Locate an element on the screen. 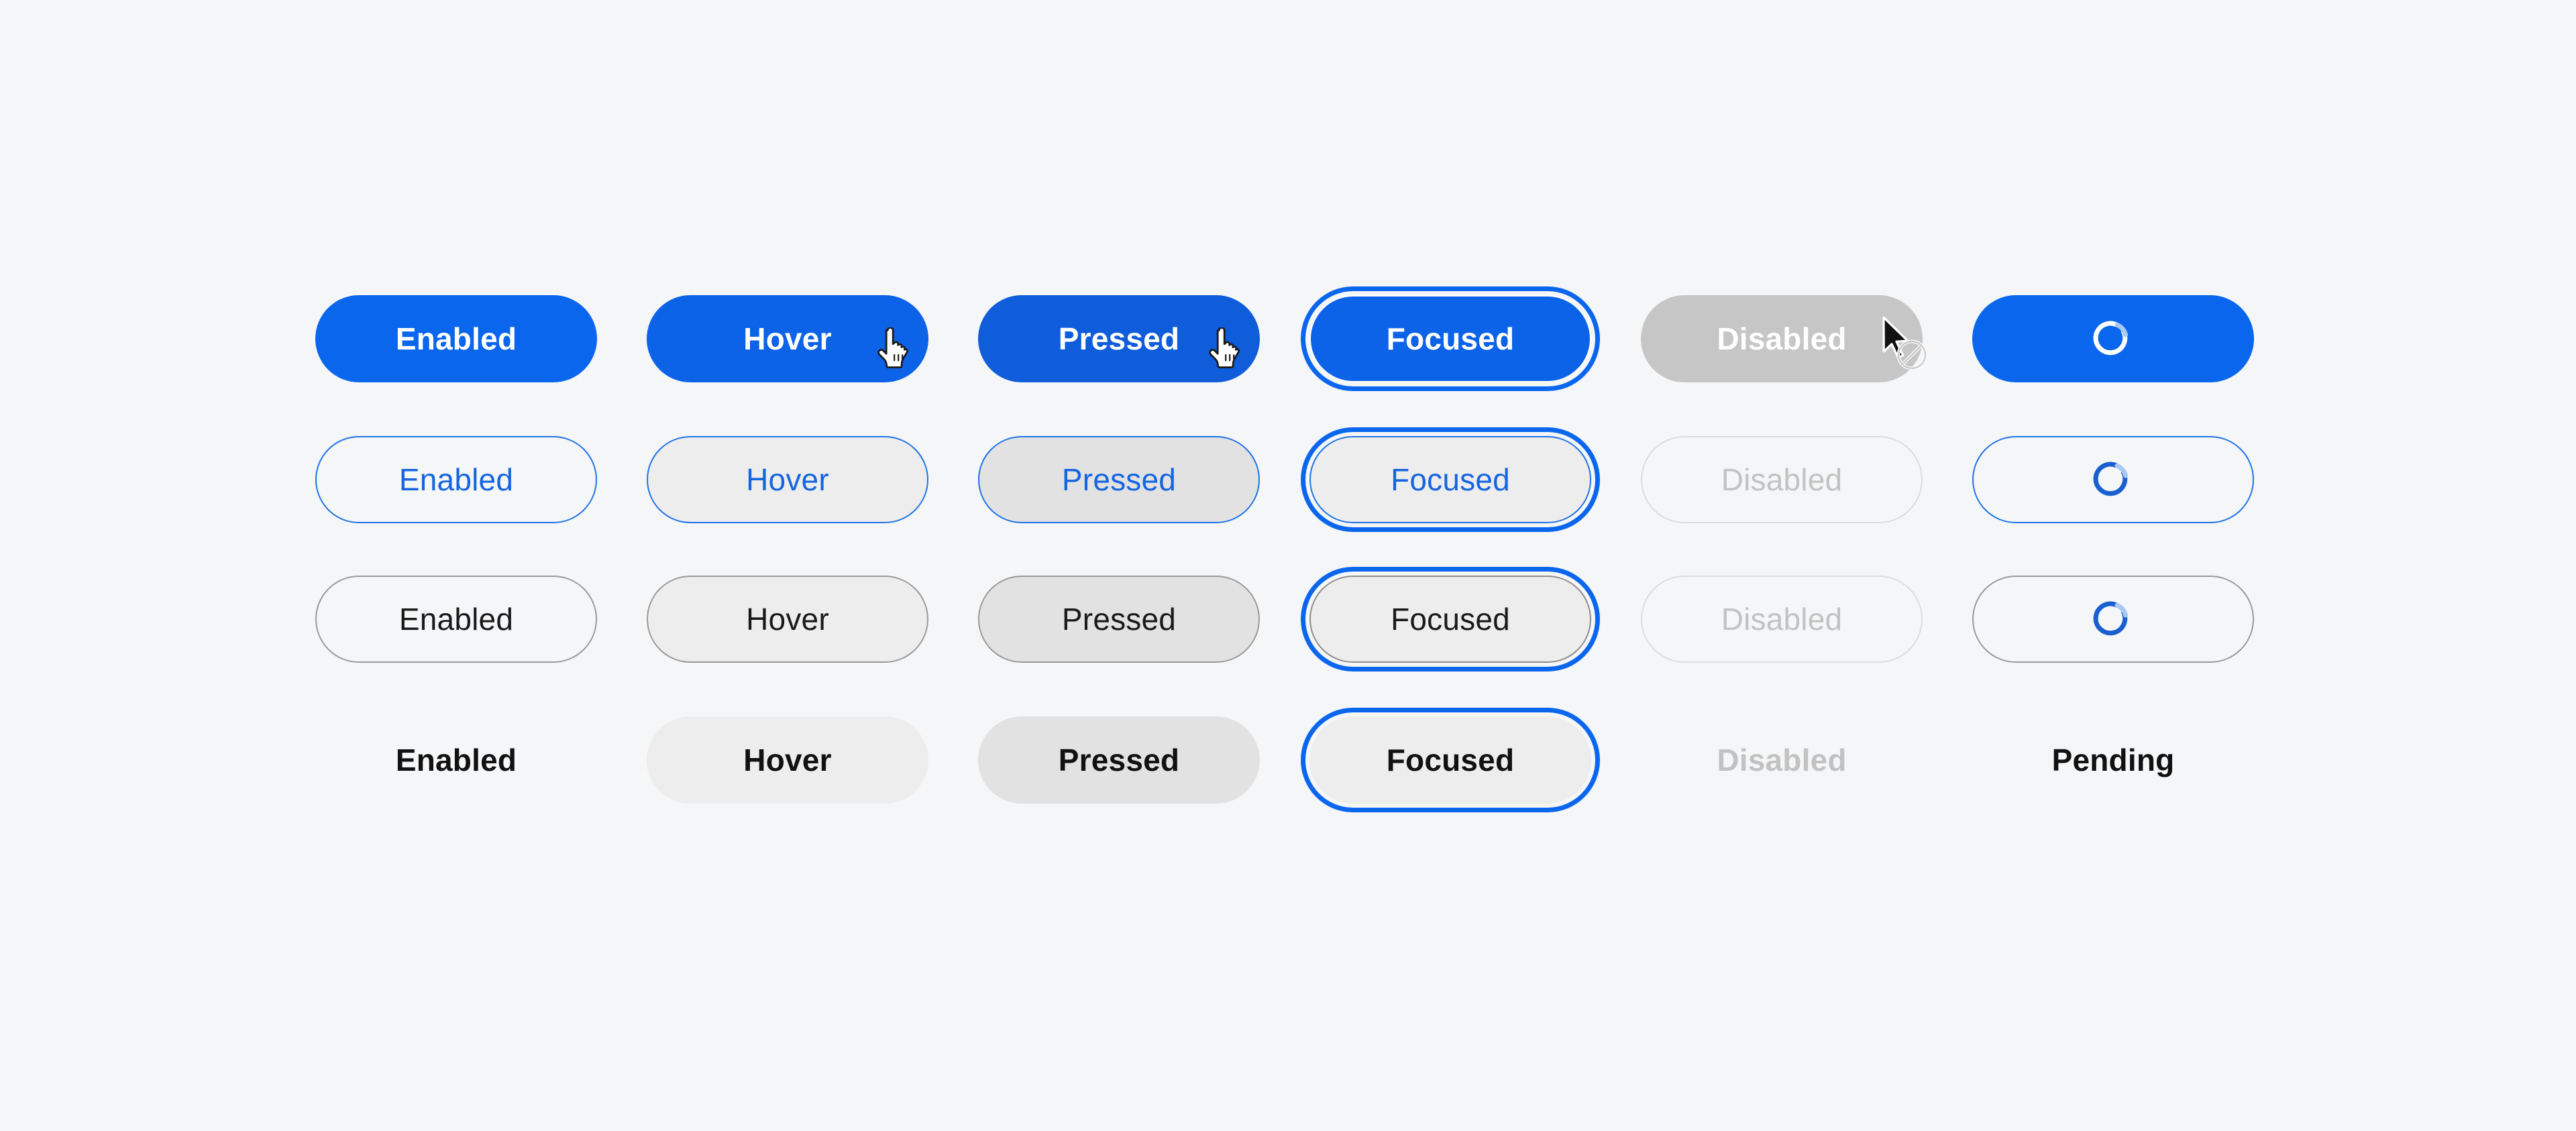 This screenshot has width=2576, height=1131. cell-outline-gray-focused: Focused is located at coordinates (1475, 620).